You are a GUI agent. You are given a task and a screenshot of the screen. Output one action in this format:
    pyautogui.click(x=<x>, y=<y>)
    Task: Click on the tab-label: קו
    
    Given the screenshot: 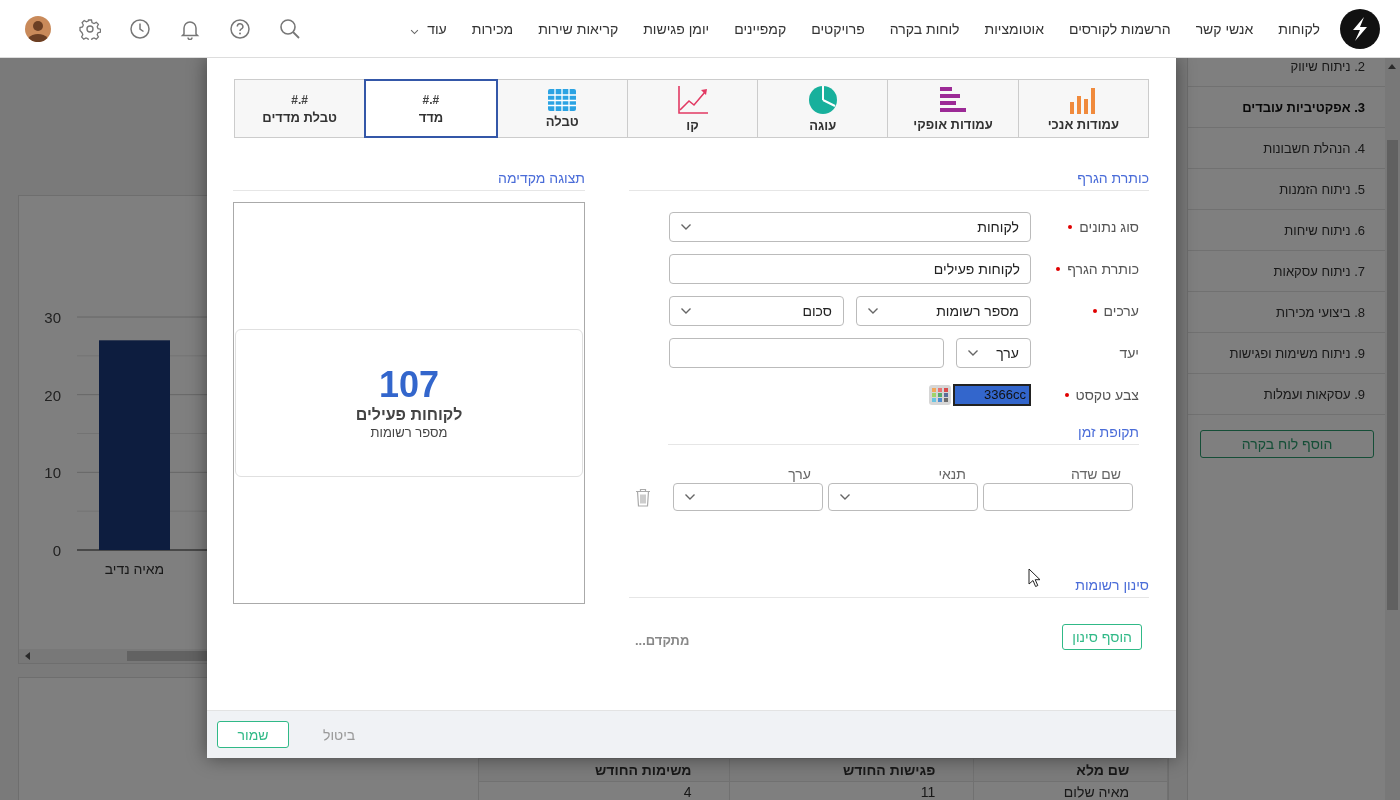 What is the action you would take?
    pyautogui.click(x=692, y=125)
    